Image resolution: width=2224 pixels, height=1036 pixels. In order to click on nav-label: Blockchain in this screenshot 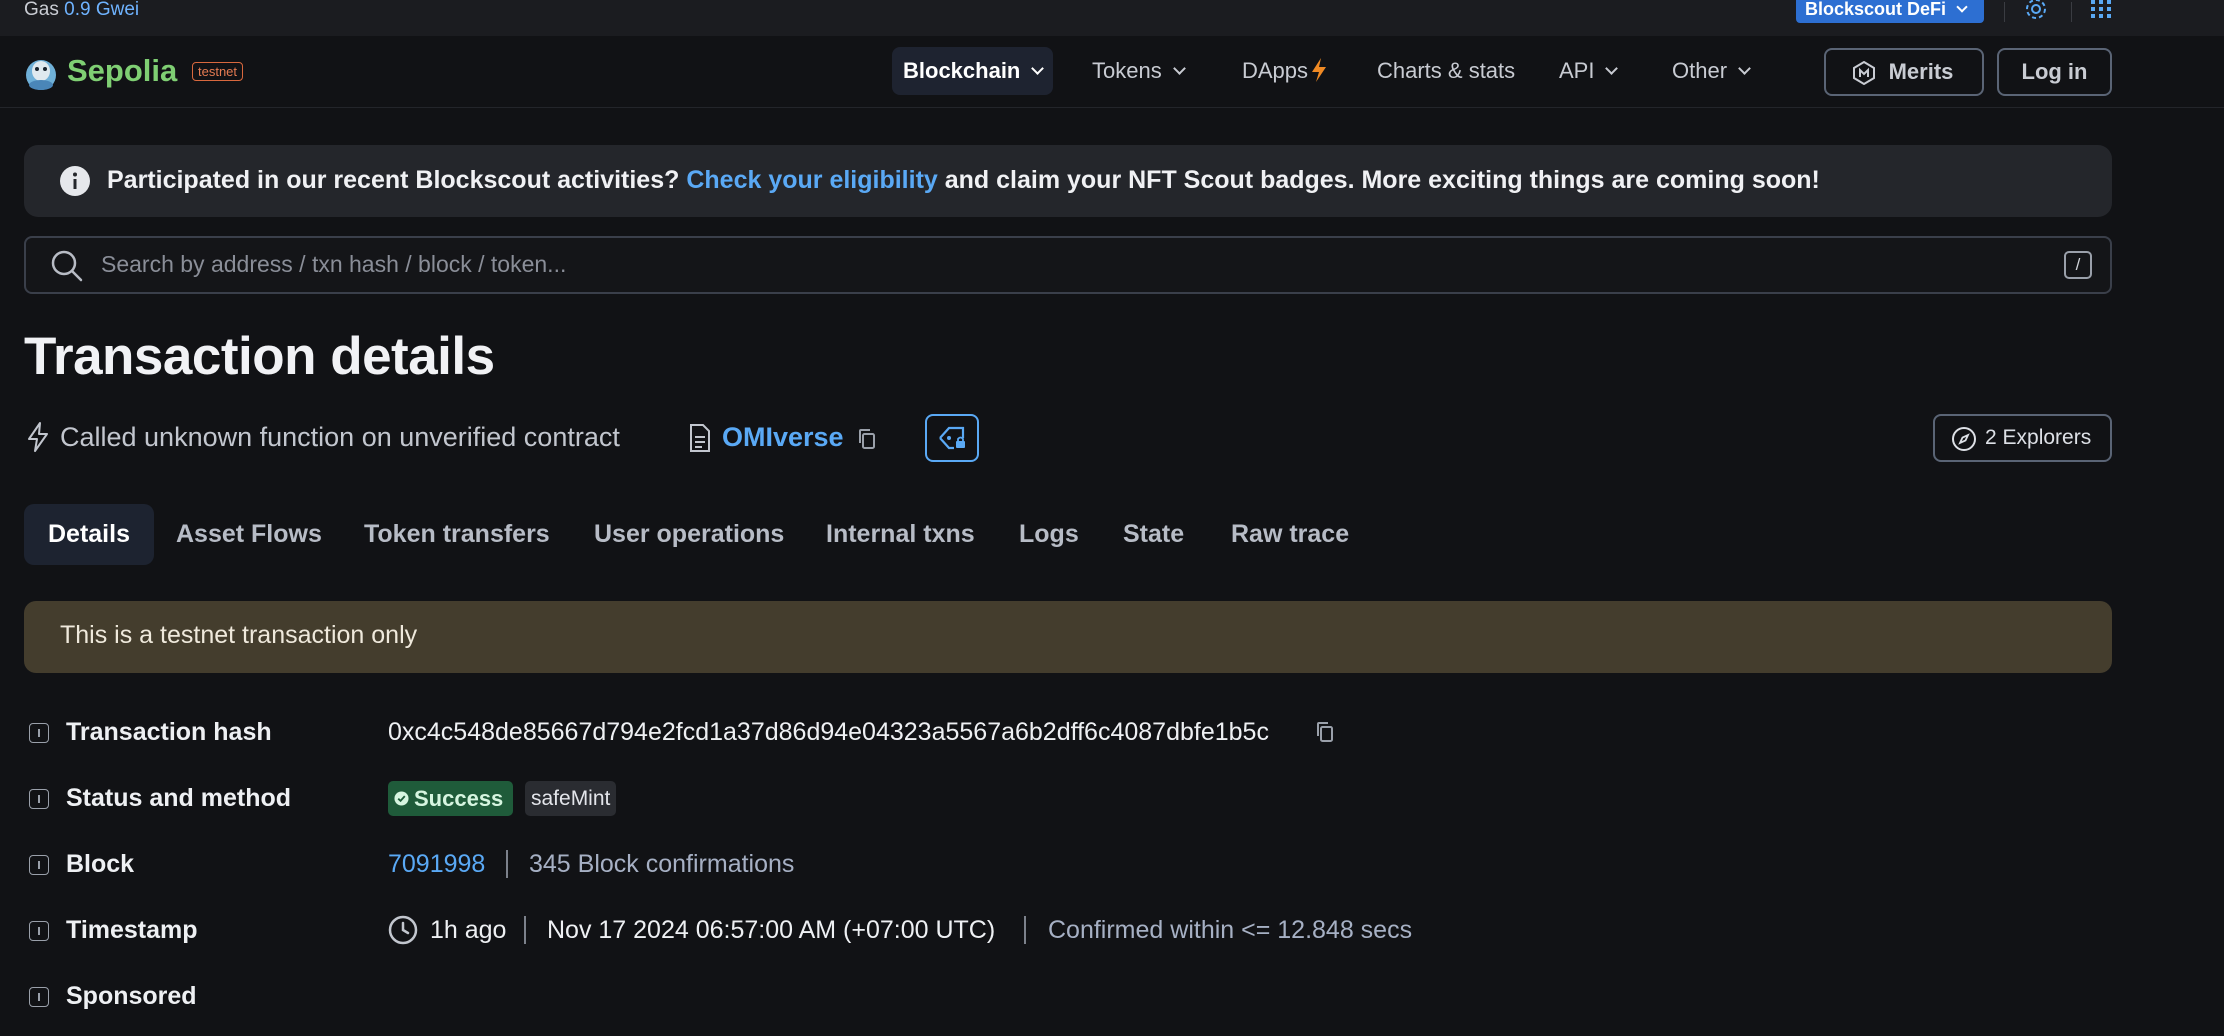, I will do `click(962, 70)`.